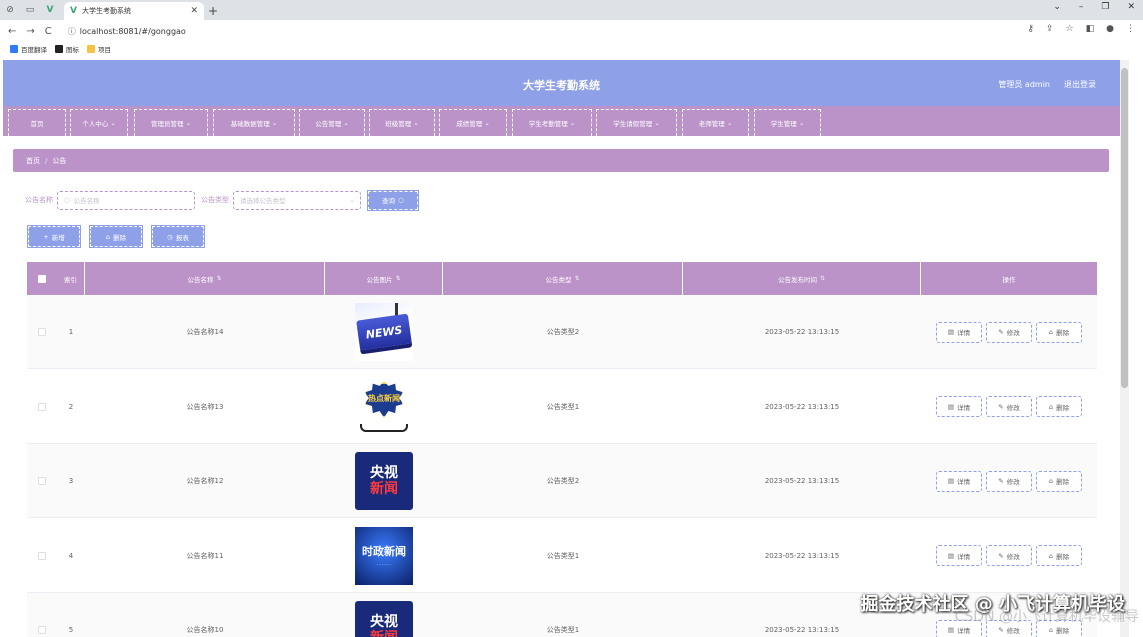 The width and height of the screenshot is (1143, 637). I want to click on menu-score: 成绩管理 ⌄, so click(473, 122).